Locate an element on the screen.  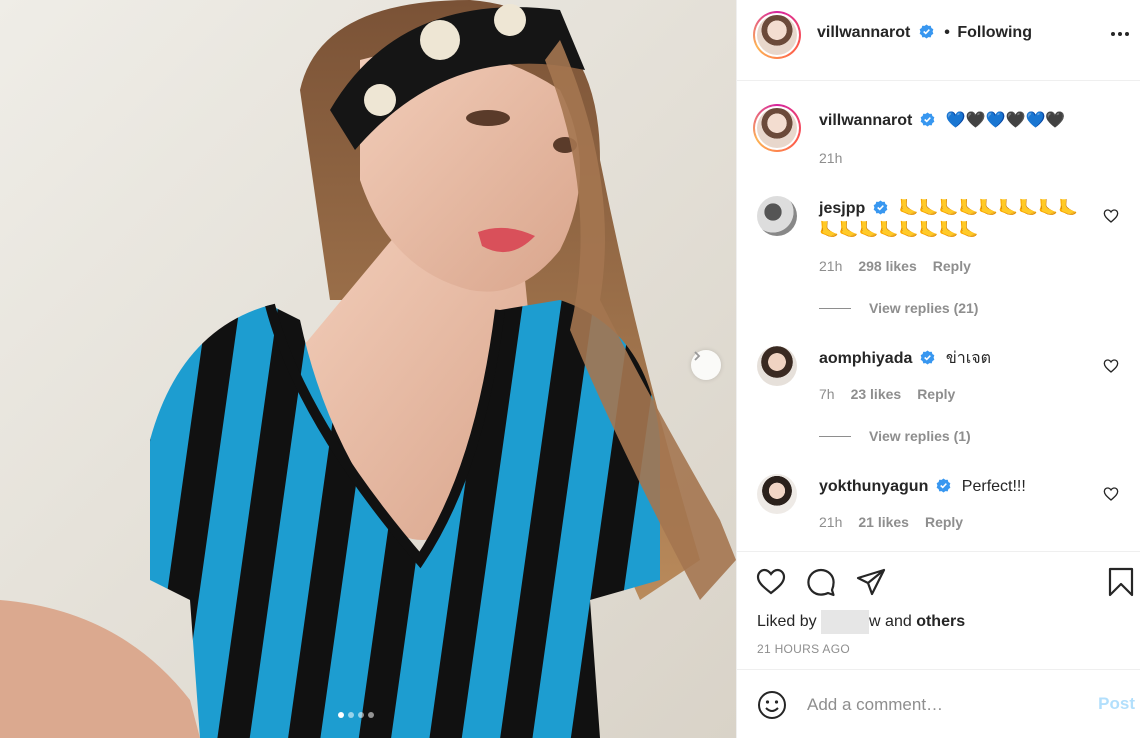
comment-text-block: yokthunyagun Perfect!!! is located at coordinates (956, 487).